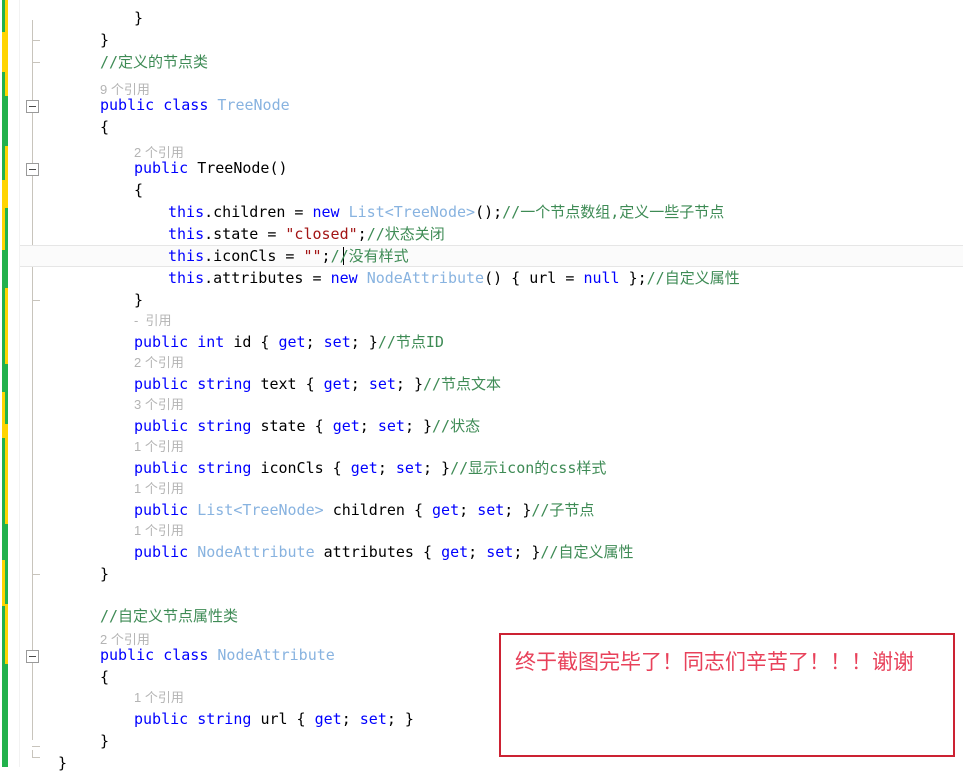  Describe the element at coordinates (32, 380) in the screenshot. I see `fold-guide-line` at that location.